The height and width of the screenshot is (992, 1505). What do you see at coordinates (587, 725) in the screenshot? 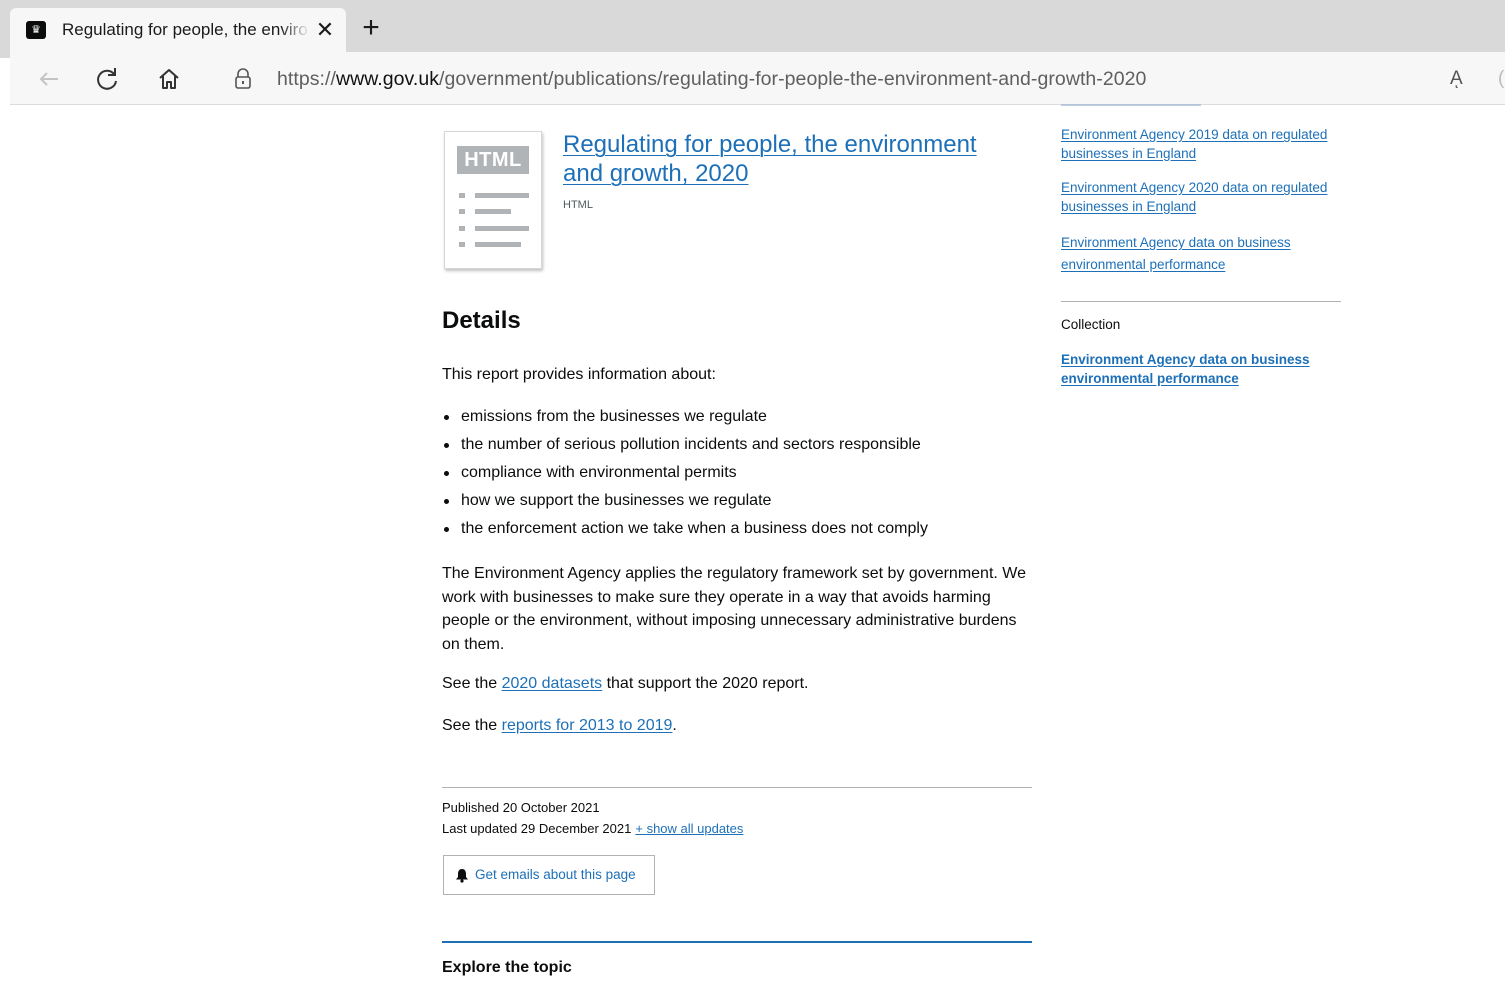
I see `reports-link: reports for 2013 to 2019` at bounding box center [587, 725].